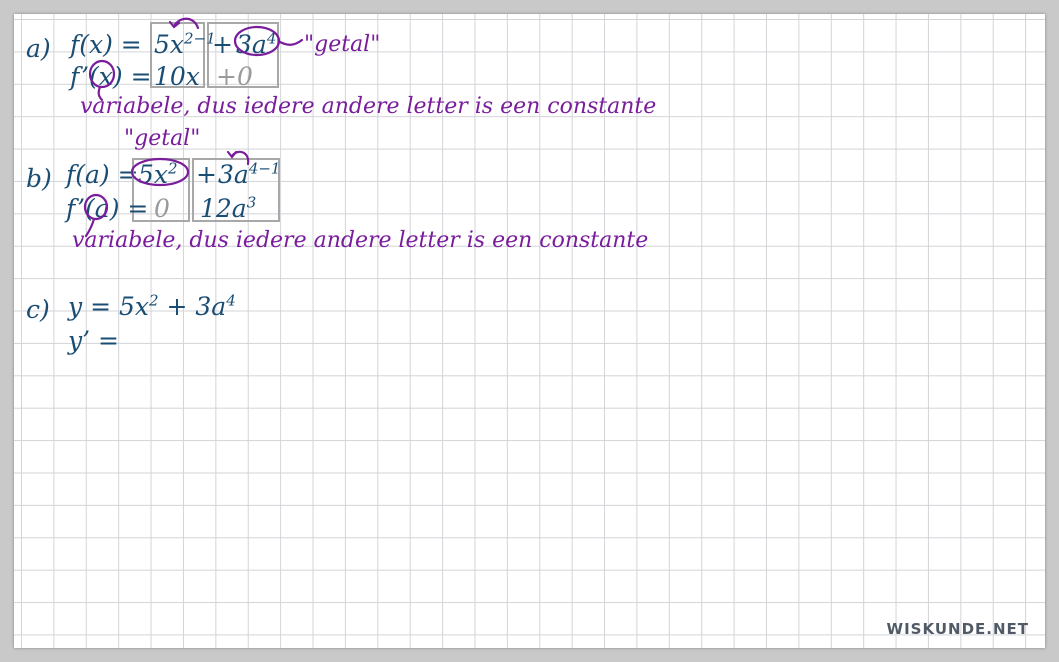  What do you see at coordinates (291, 42) in the screenshot?
I see `part-a-getal-pointer` at bounding box center [291, 42].